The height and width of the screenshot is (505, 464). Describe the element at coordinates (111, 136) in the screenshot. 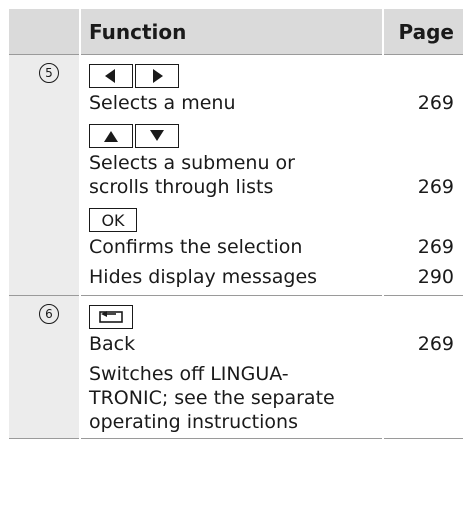

I see `up-arrow-icon` at that location.